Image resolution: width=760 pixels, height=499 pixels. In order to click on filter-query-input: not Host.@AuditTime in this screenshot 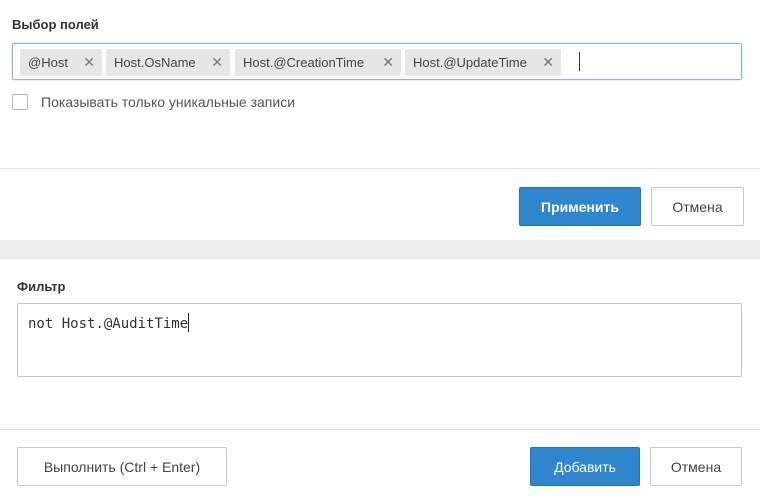, I will do `click(379, 340)`.